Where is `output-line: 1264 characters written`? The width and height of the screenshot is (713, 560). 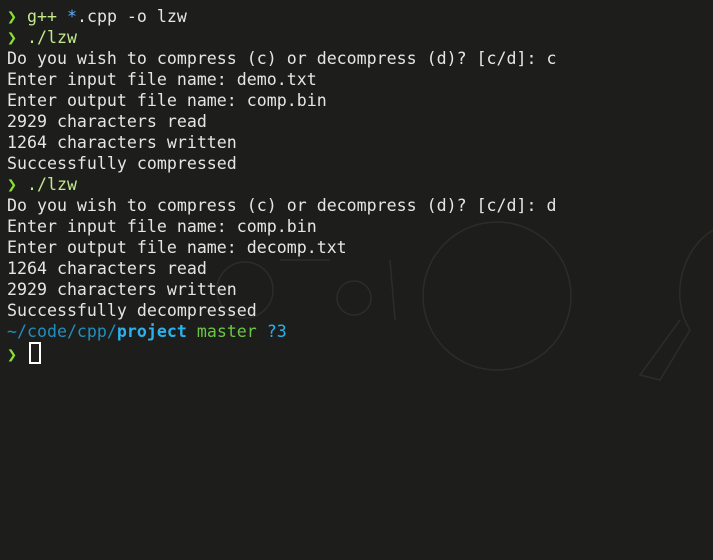
output-line: 1264 characters written is located at coordinates (122, 142).